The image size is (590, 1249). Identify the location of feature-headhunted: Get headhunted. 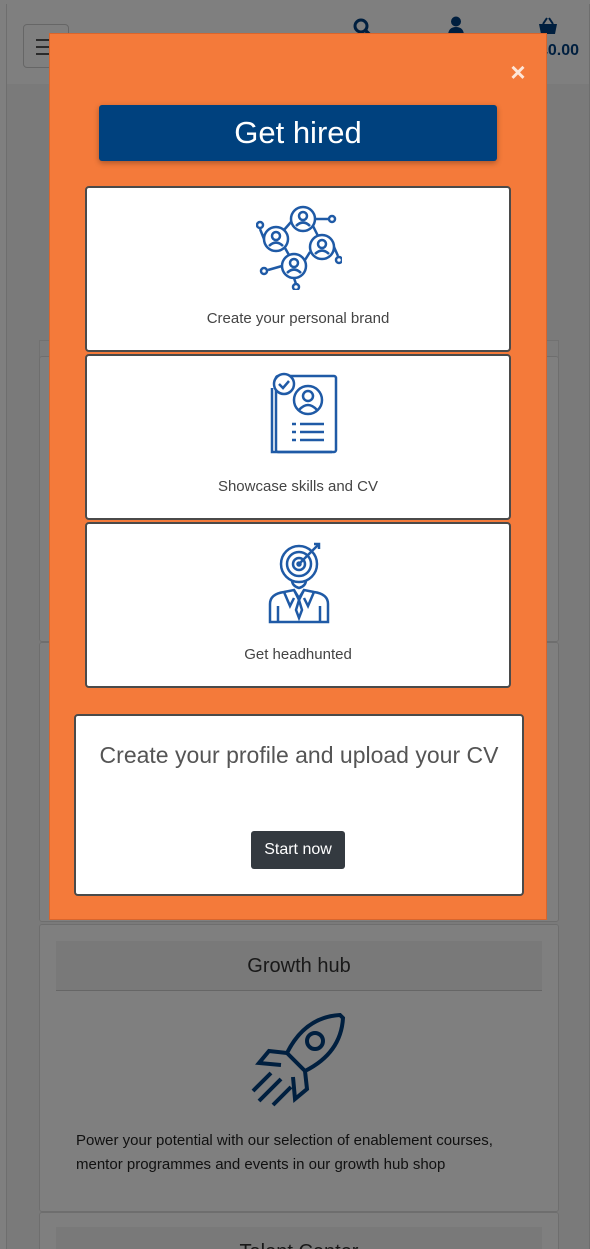
(298, 605).